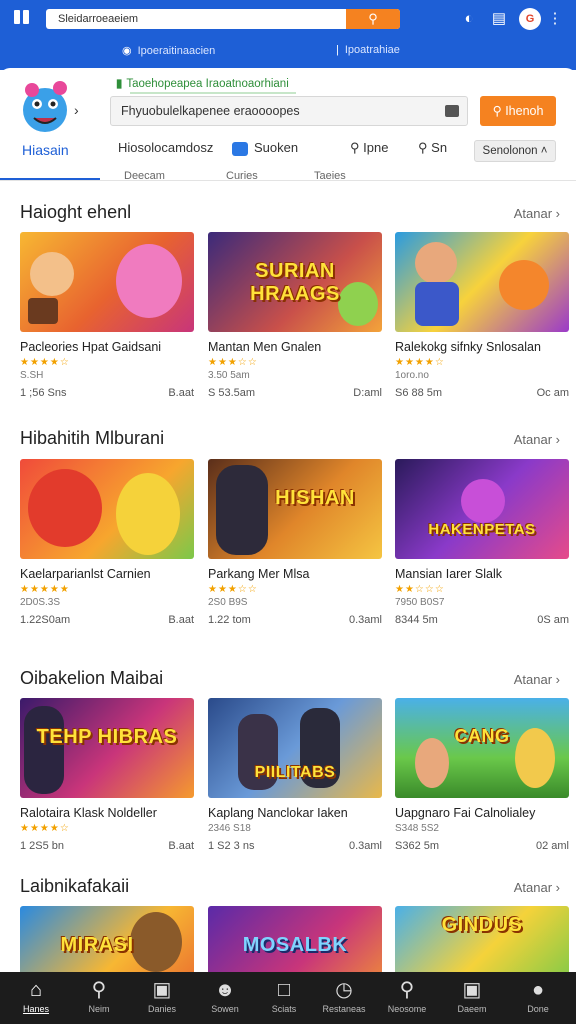 This screenshot has height=1024, width=576. I want to click on game-stat: 1 ;56 Sns, so click(43, 393).